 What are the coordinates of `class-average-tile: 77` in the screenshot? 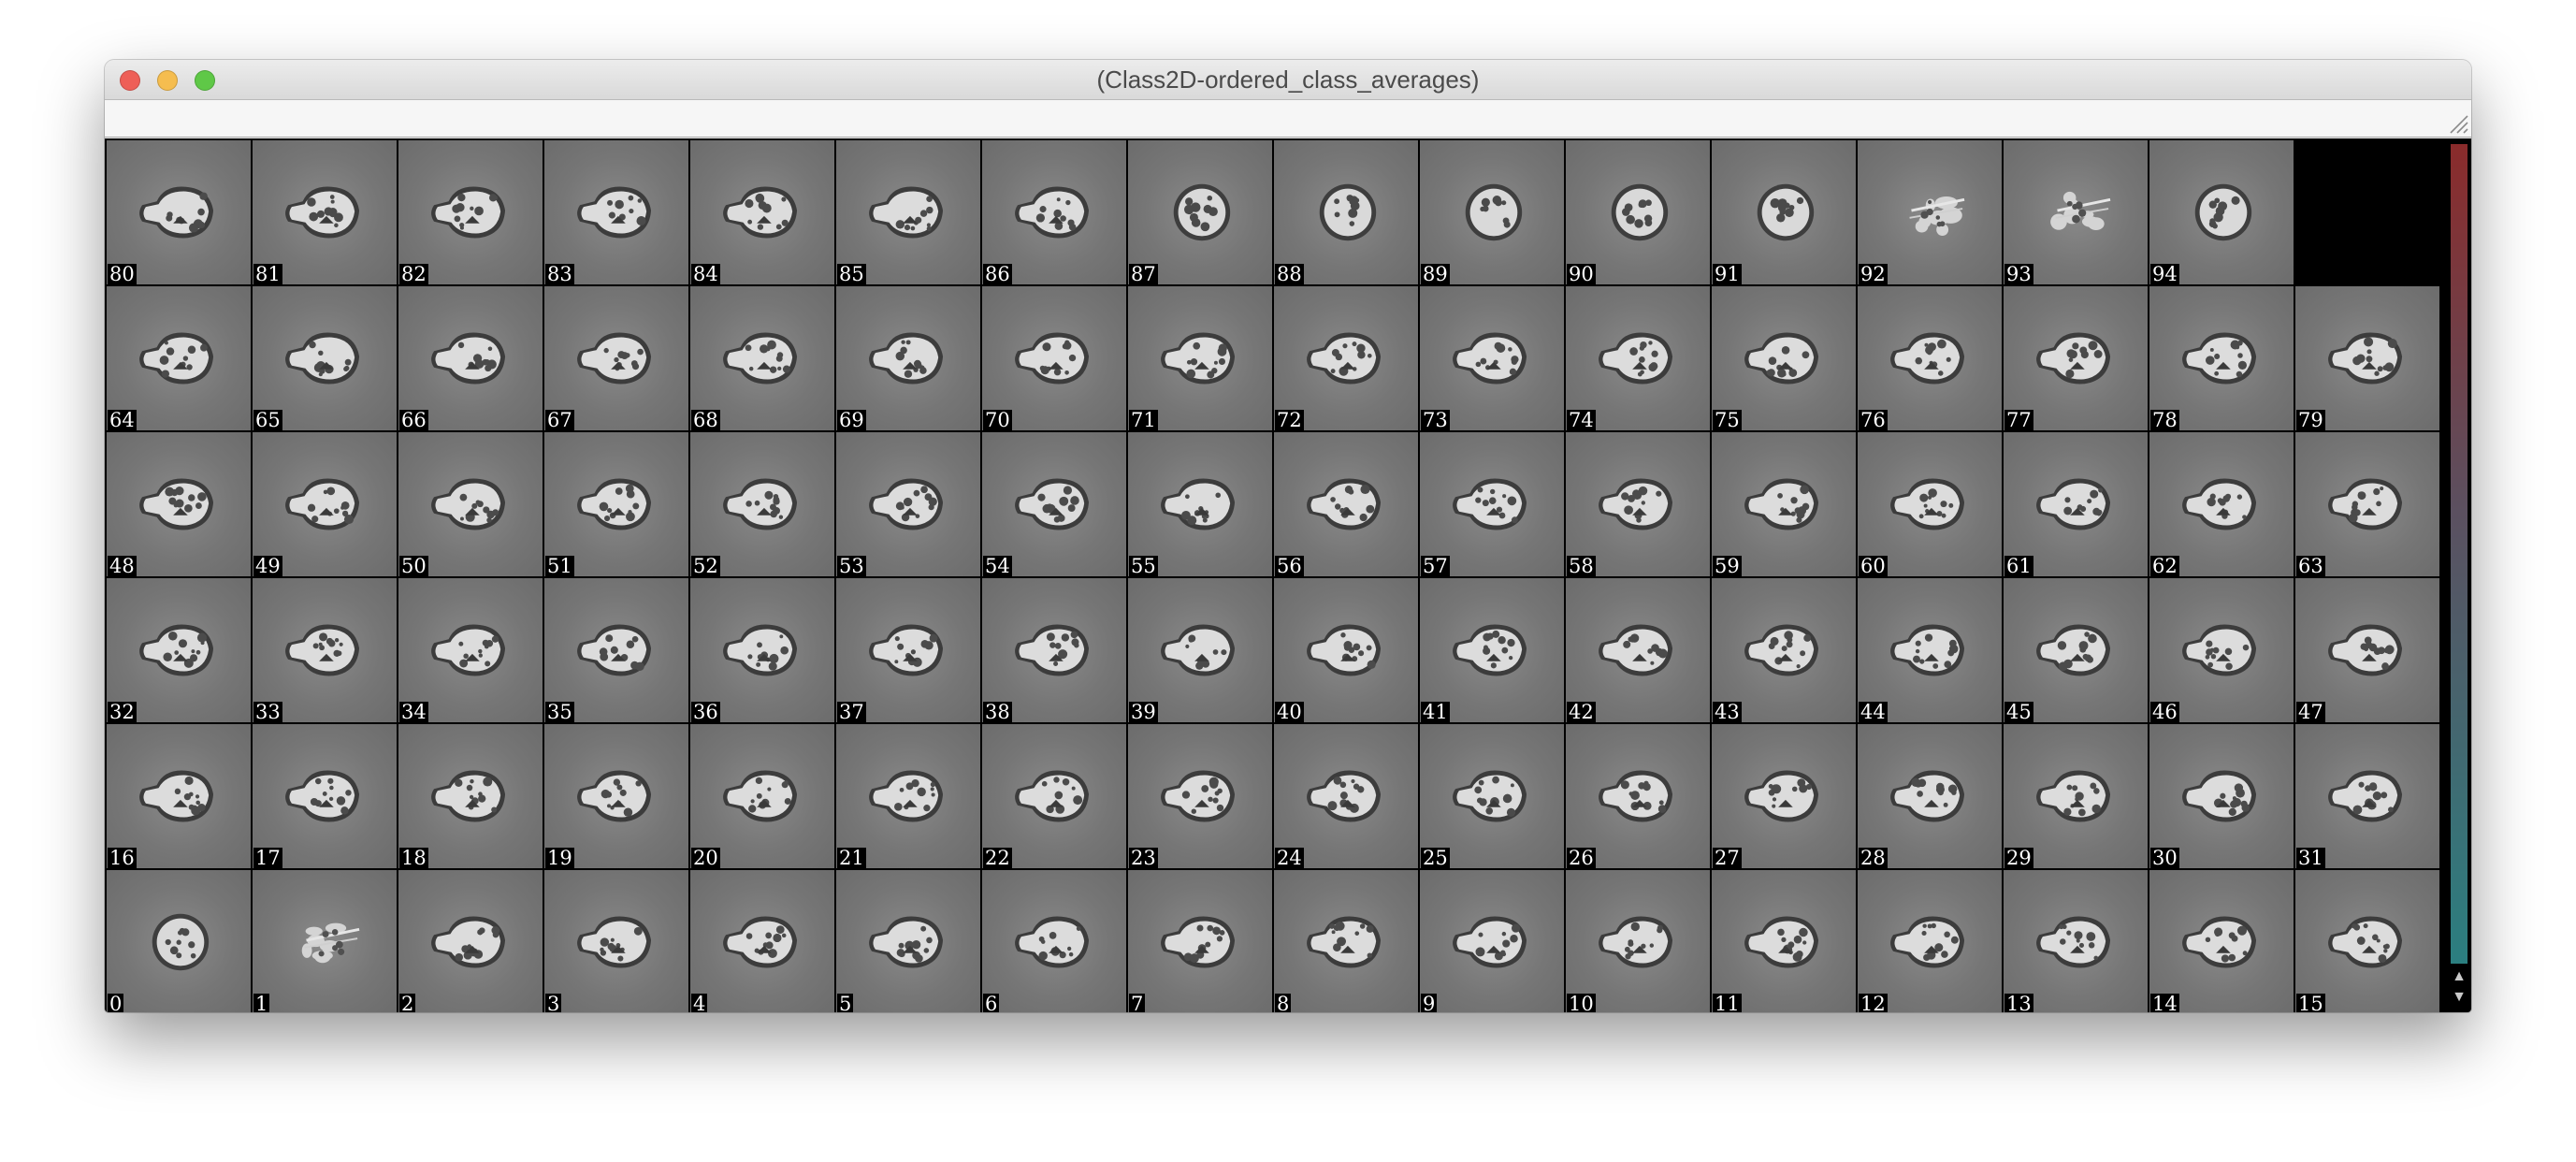 It's located at (2076, 358).